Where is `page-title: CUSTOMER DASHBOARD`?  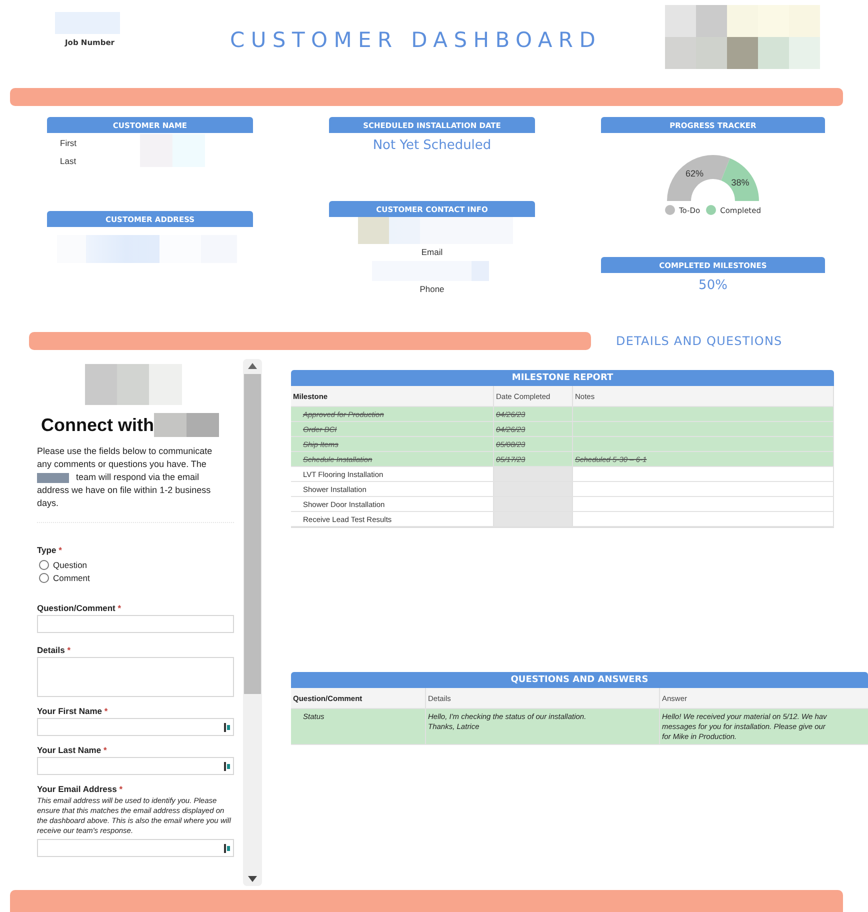 page-title: CUSTOMER DASHBOARD is located at coordinates (416, 40).